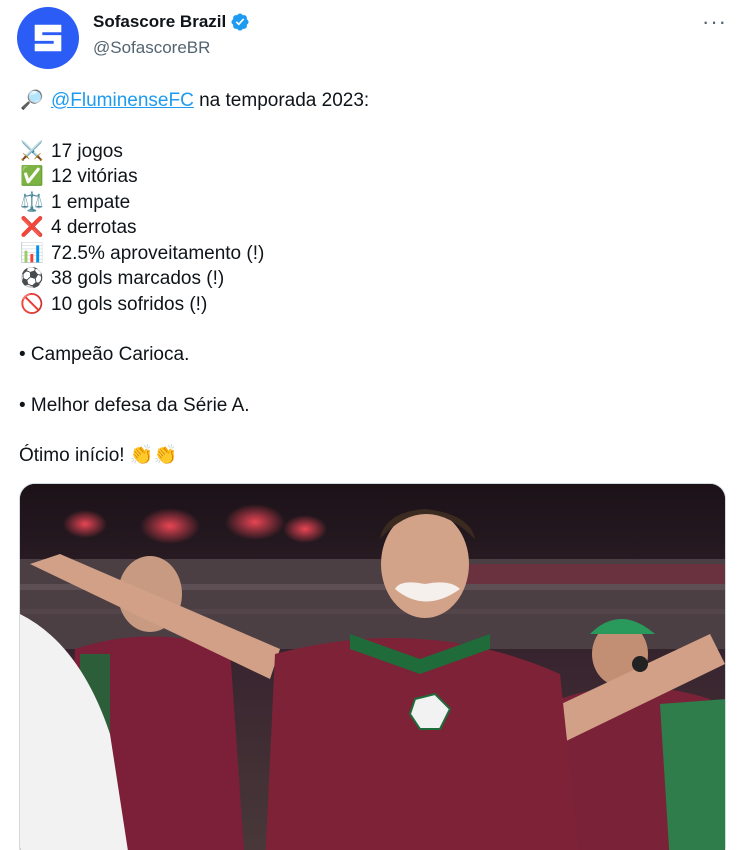  I want to click on soccer-ball-icon: ⚽, so click(32, 278).